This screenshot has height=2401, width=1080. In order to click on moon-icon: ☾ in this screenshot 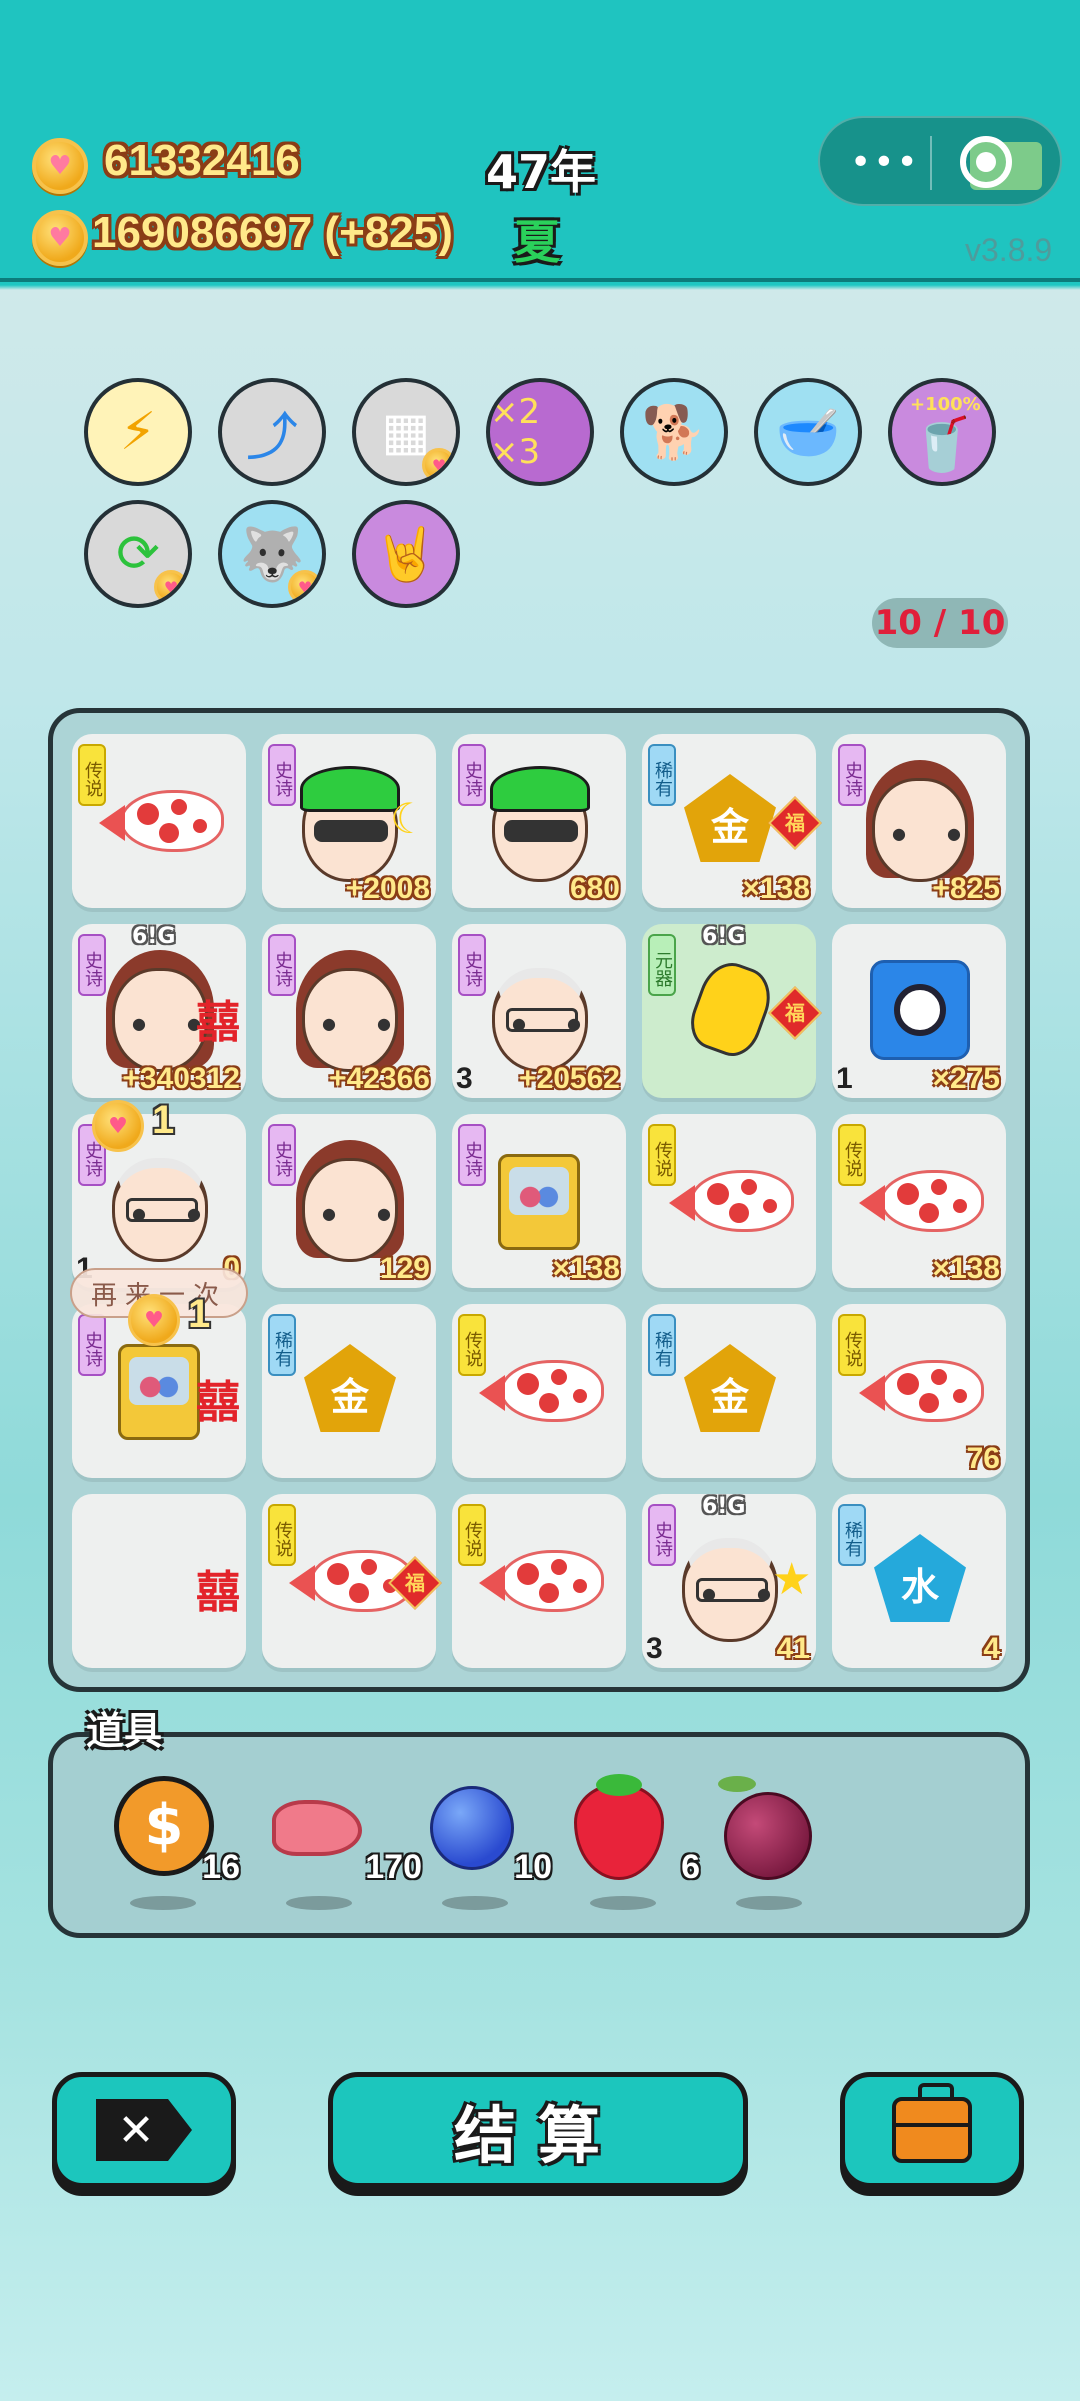, I will do `click(409, 818)`.